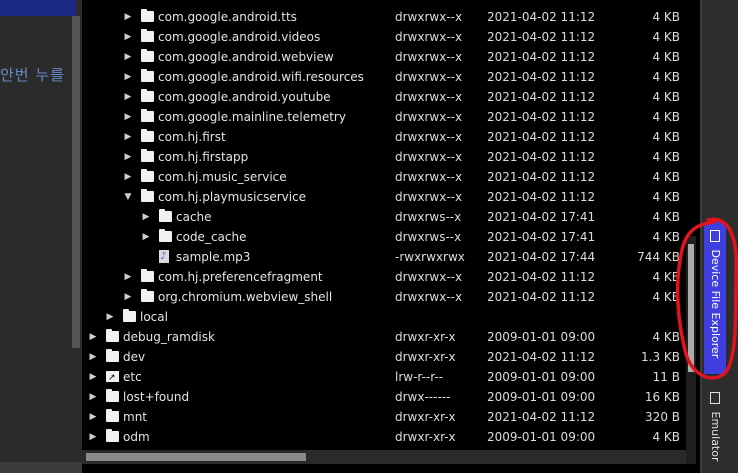  What do you see at coordinates (382, 417) in the screenshot?
I see `tree-row: ▶ mnt drwxr-xr-x 2021-04-02 11:12 320 B` at bounding box center [382, 417].